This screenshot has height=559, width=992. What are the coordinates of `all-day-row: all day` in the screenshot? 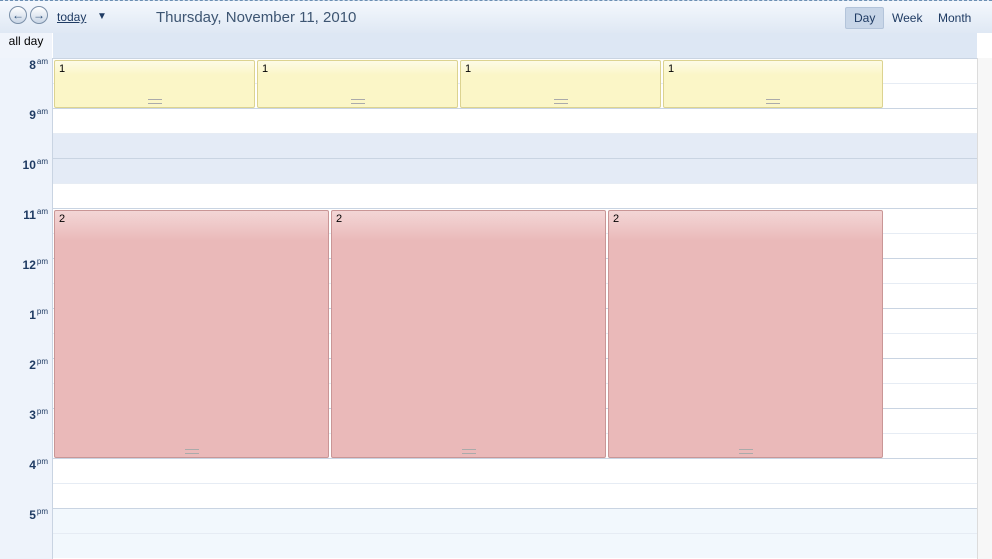 It's located at (496, 46).